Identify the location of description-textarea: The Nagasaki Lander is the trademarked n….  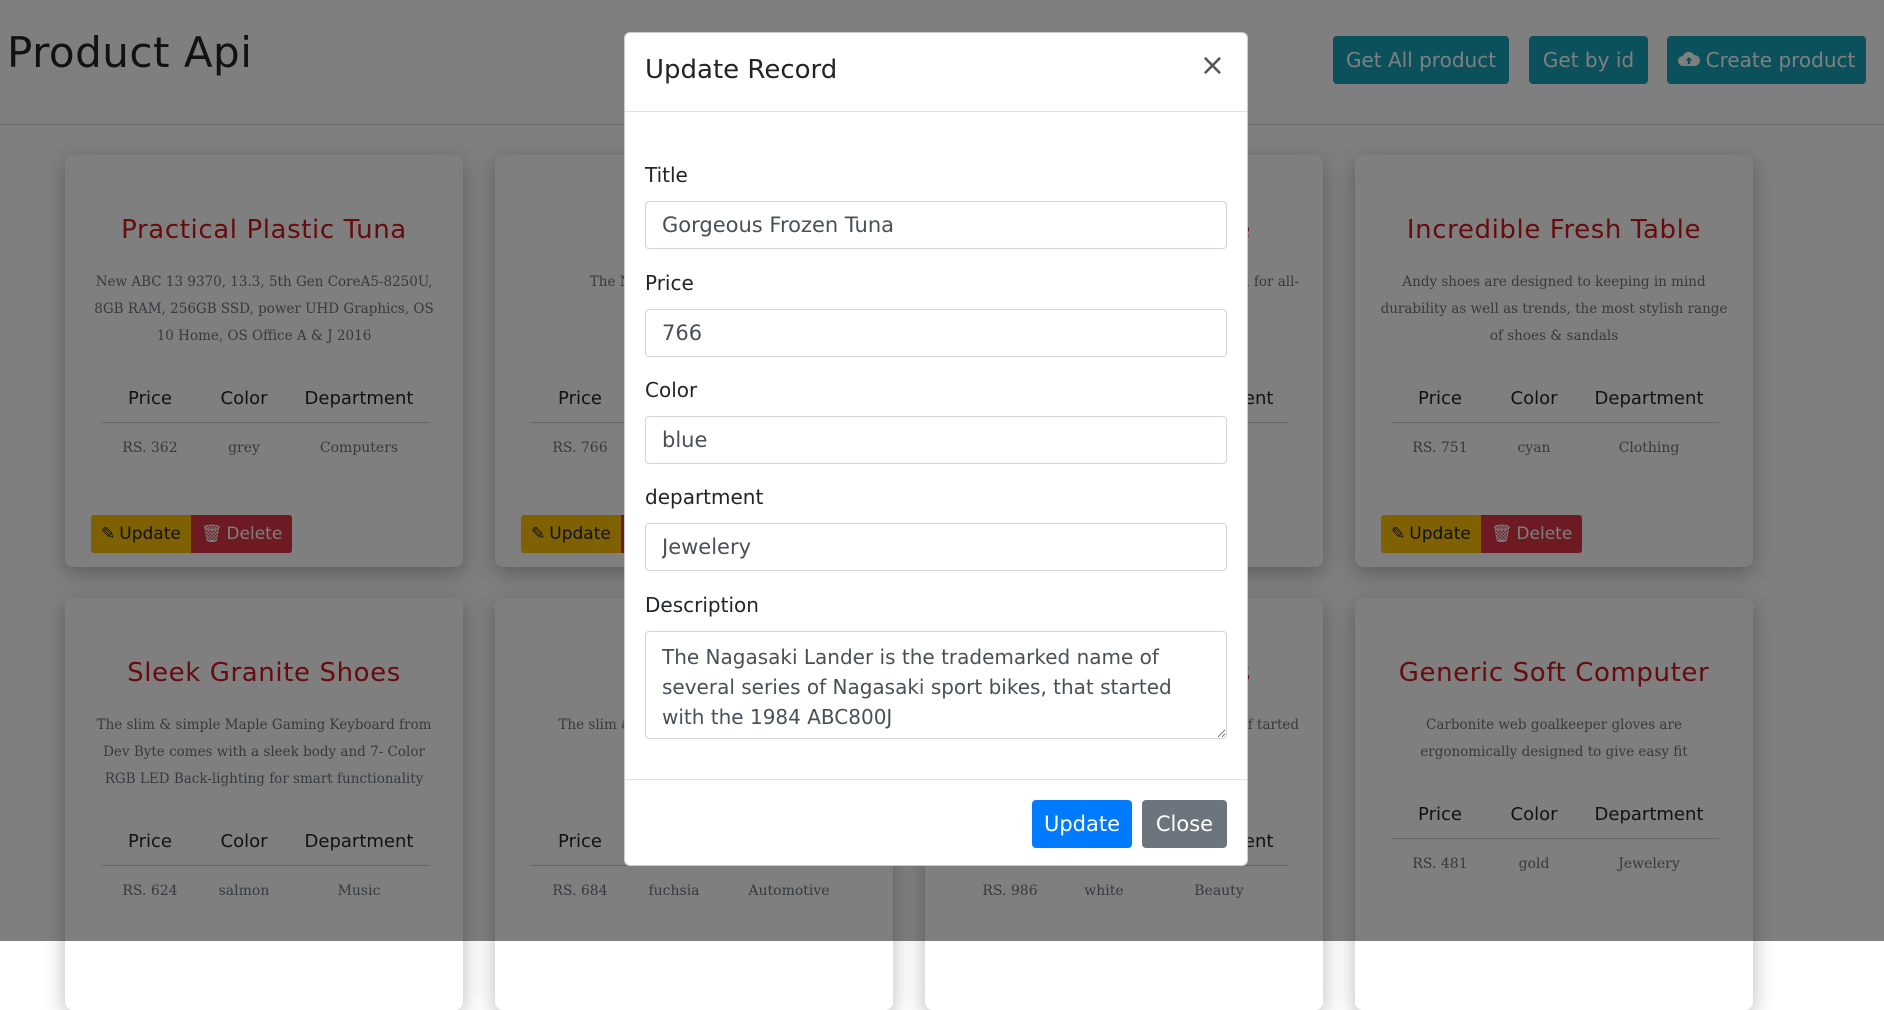
(936, 685).